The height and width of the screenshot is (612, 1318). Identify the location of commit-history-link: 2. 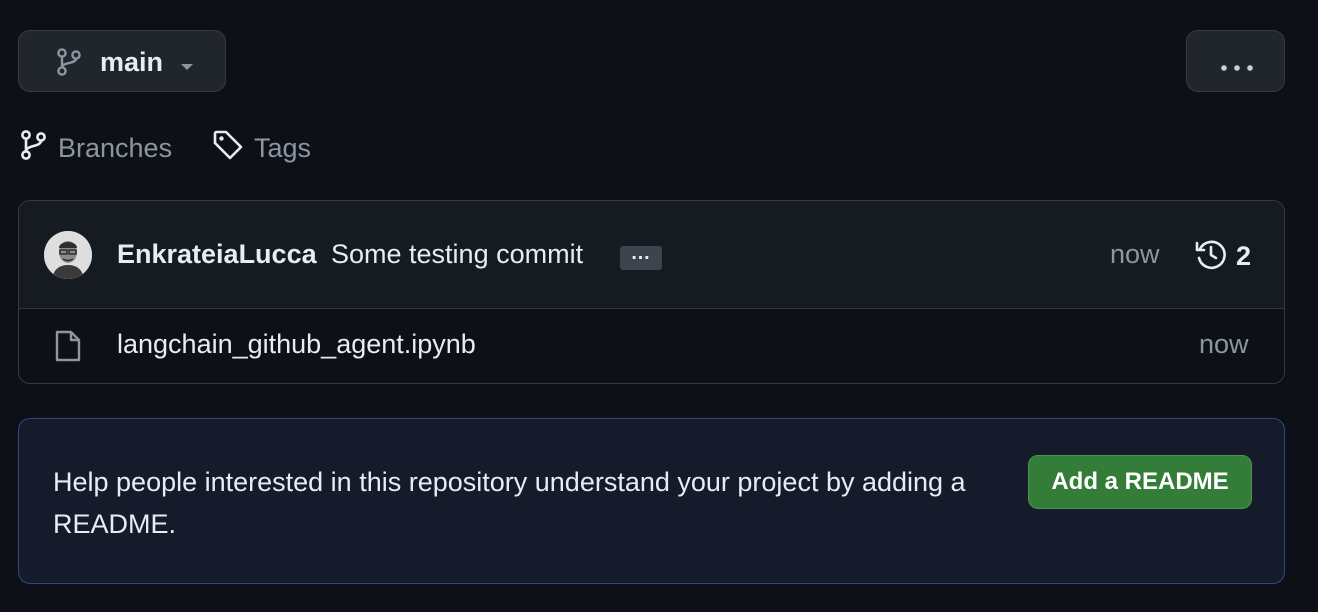
(1222, 256).